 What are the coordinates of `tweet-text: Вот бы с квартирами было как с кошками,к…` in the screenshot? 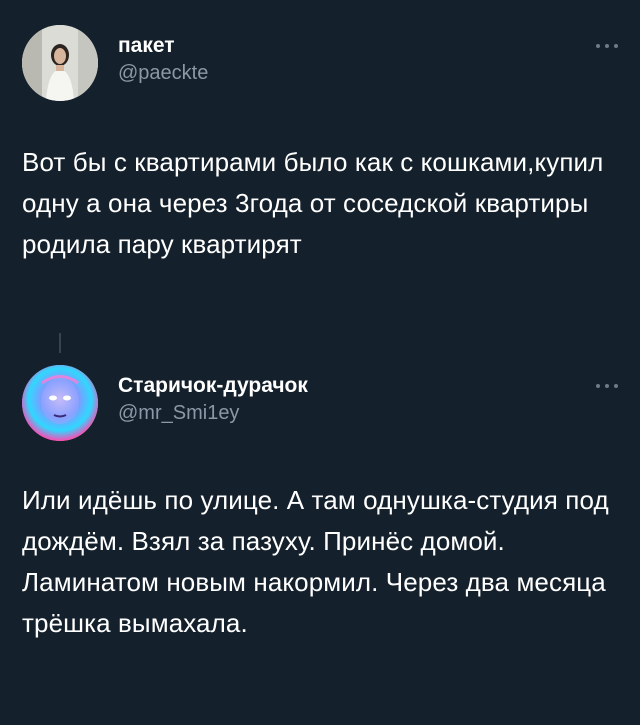 It's located at (313, 203).